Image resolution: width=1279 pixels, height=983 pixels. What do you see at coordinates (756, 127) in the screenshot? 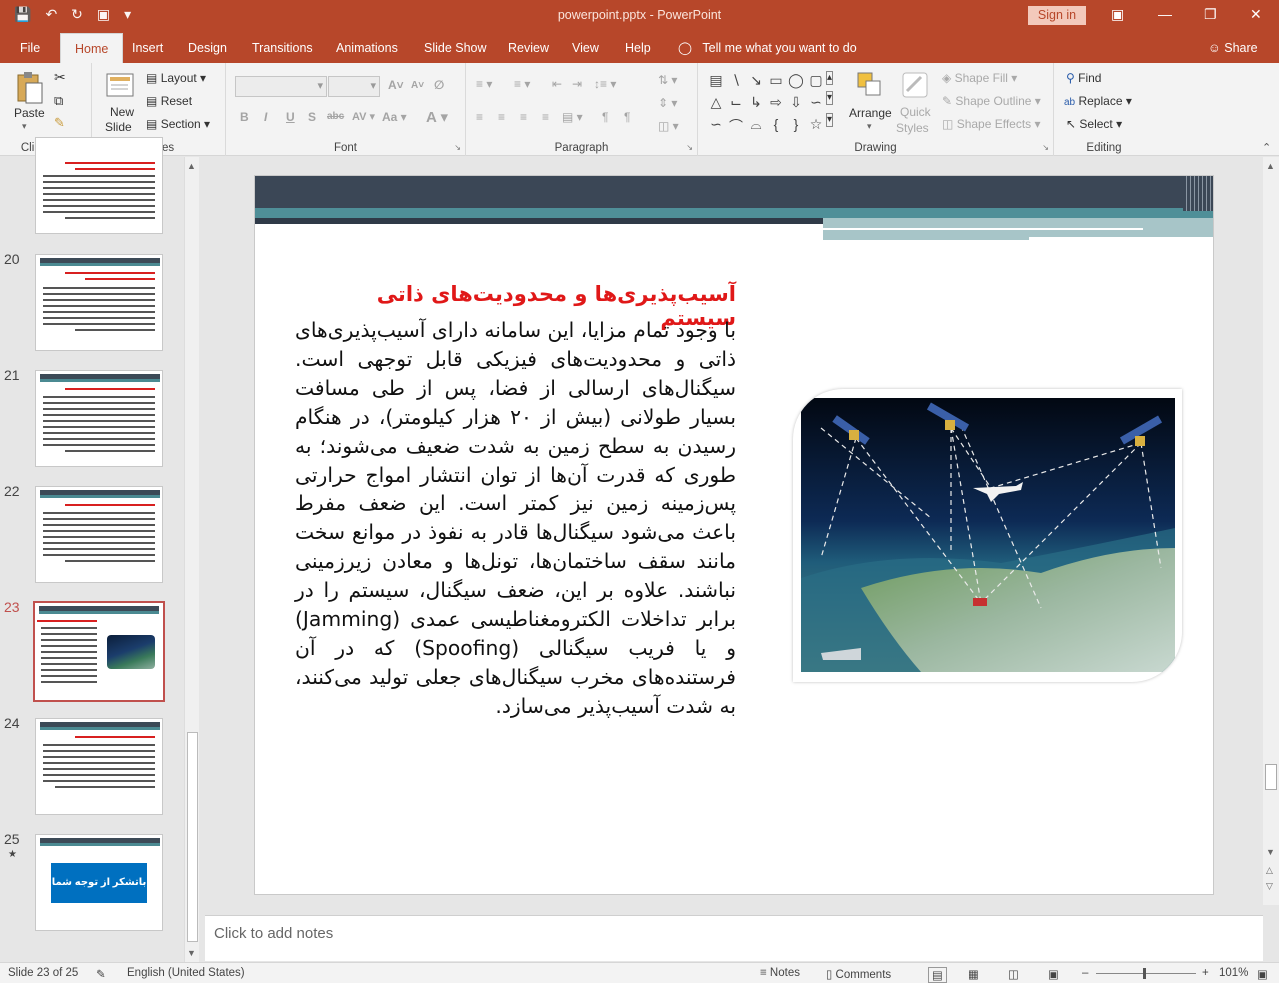
I see `arc2-icon: ⌓` at bounding box center [756, 127].